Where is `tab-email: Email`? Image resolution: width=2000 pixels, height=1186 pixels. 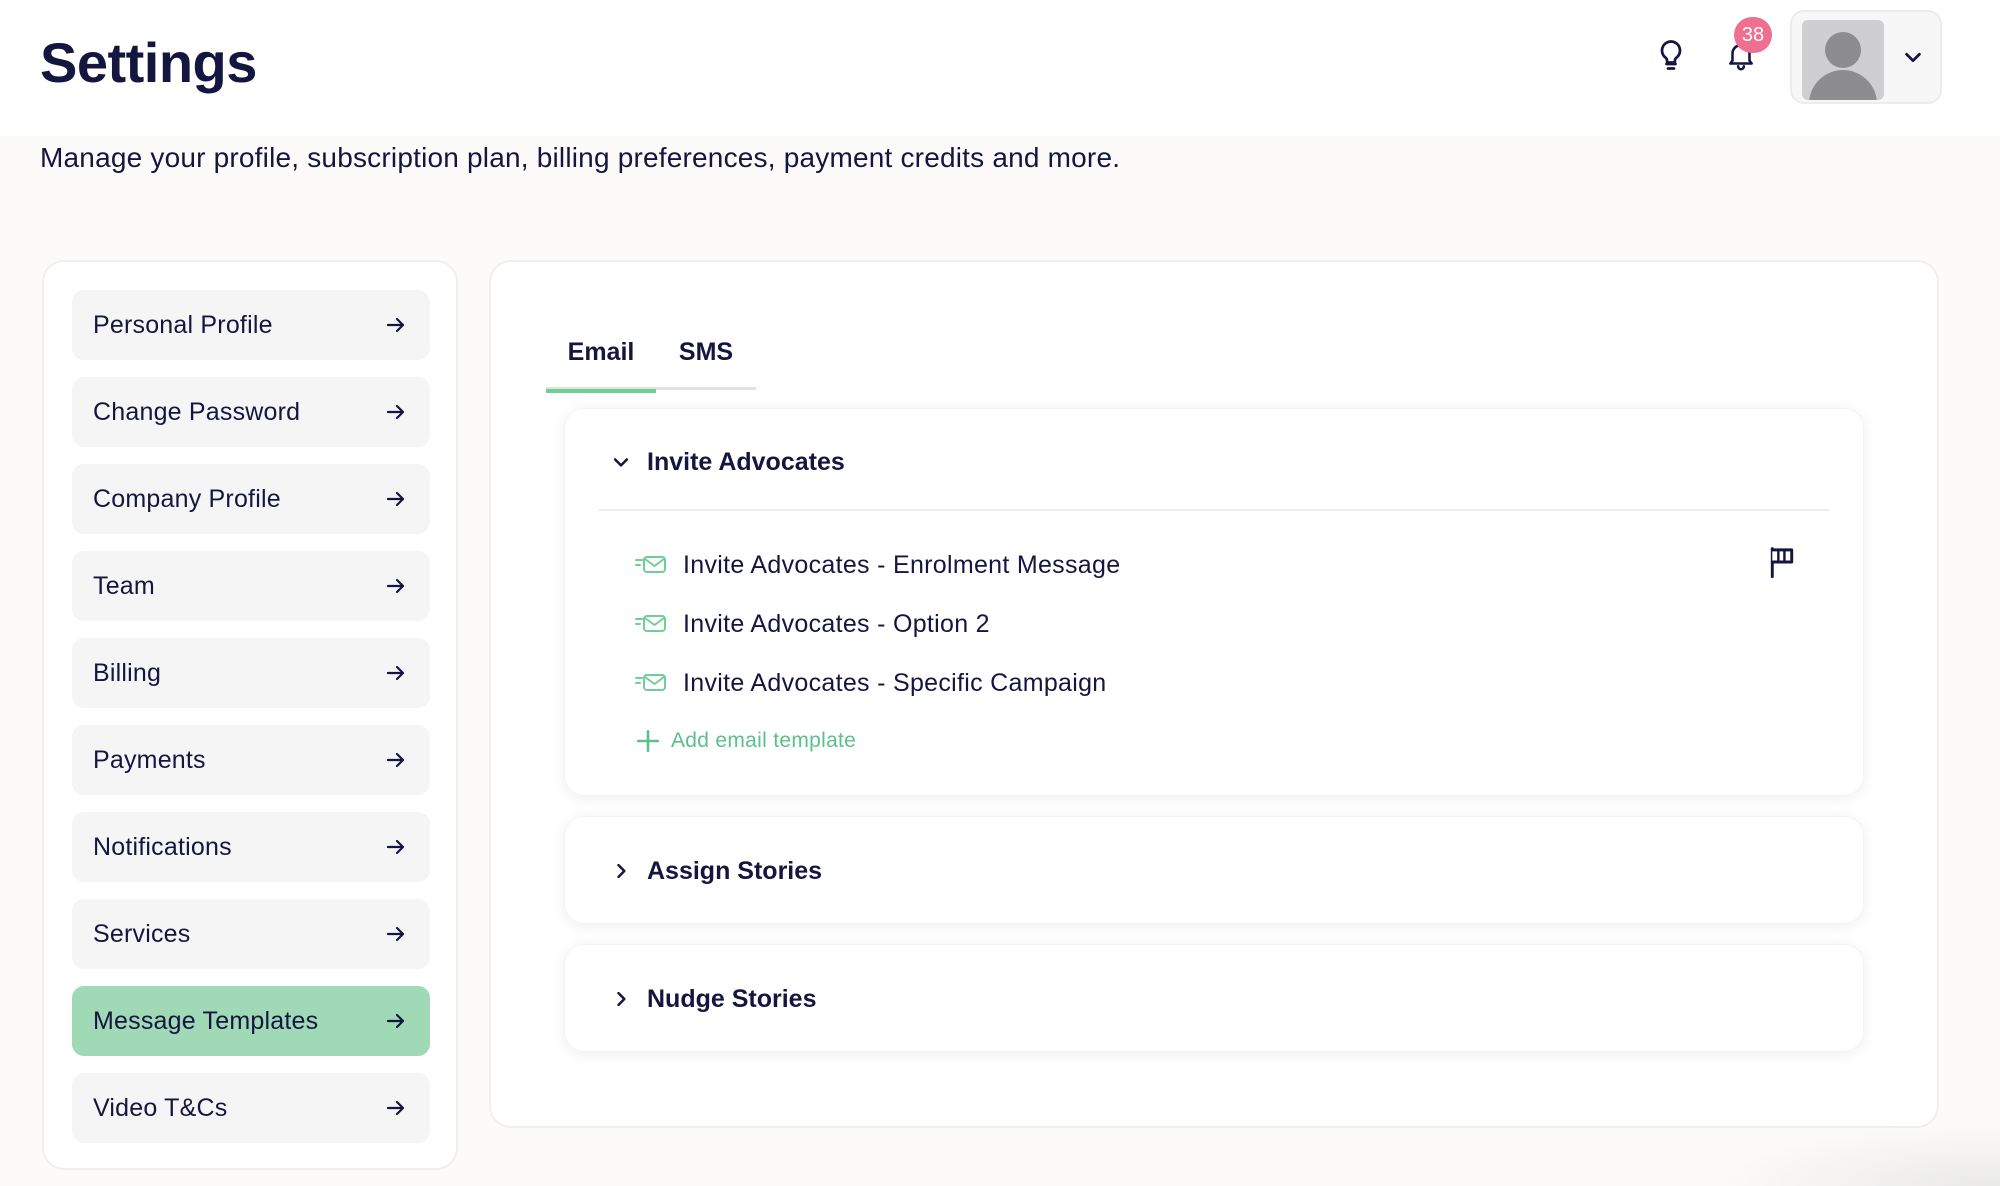 tab-email: Email is located at coordinates (601, 361).